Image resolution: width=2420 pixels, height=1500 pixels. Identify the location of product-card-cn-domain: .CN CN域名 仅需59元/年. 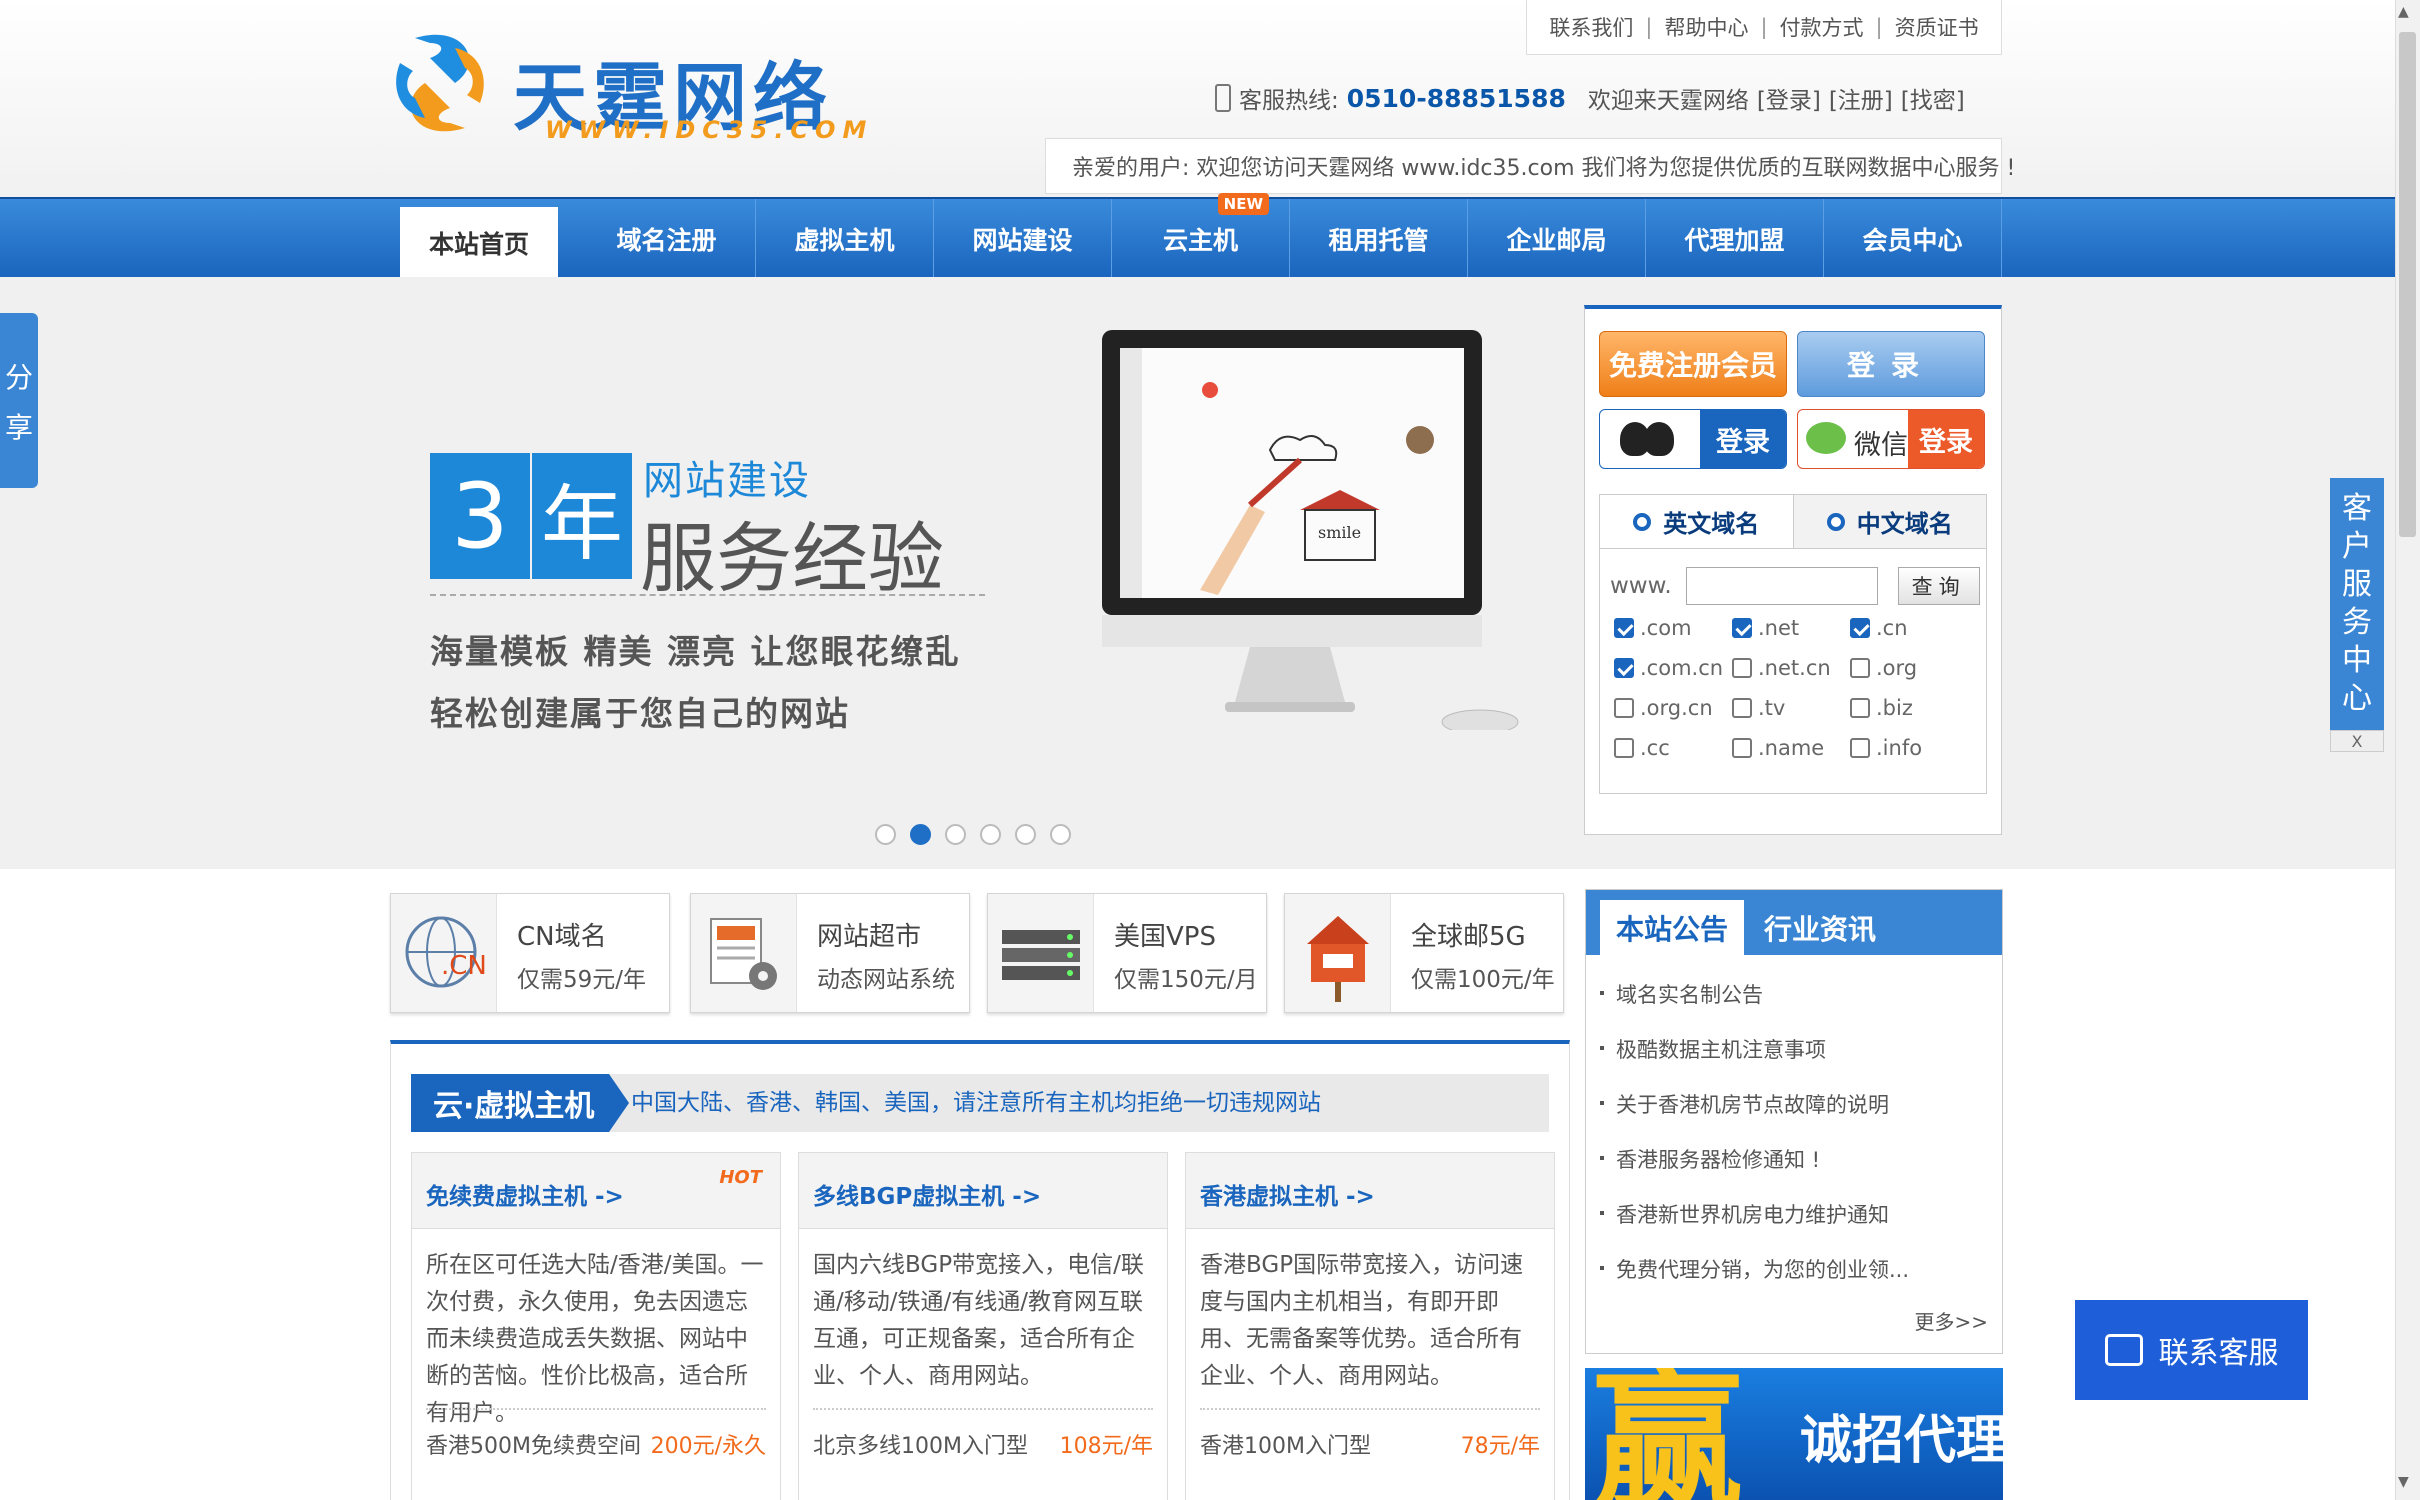
(530, 953).